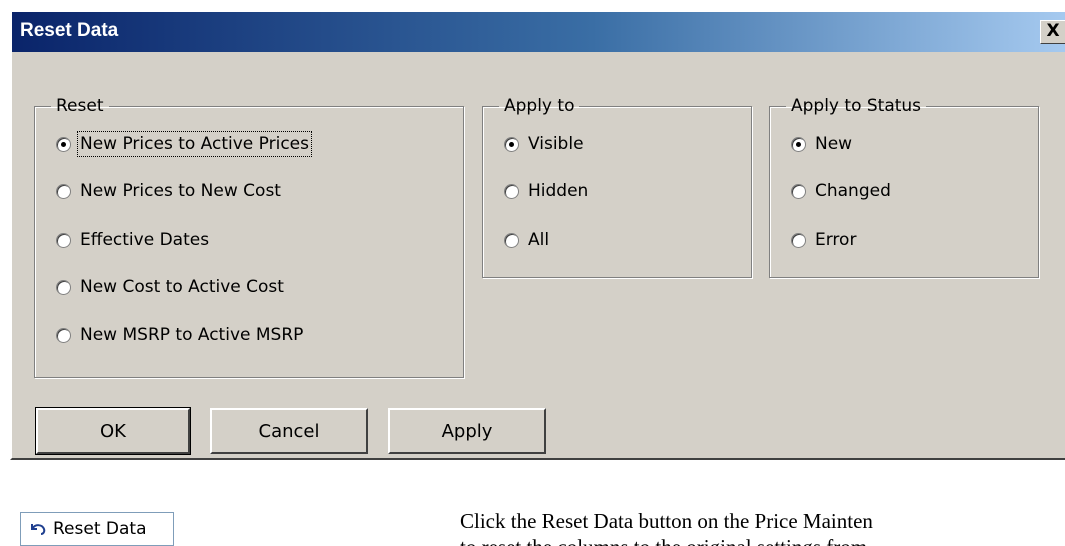 This screenshot has width=1065, height=546. I want to click on reset-data-toolbar-button: Reset Data, so click(97, 529).